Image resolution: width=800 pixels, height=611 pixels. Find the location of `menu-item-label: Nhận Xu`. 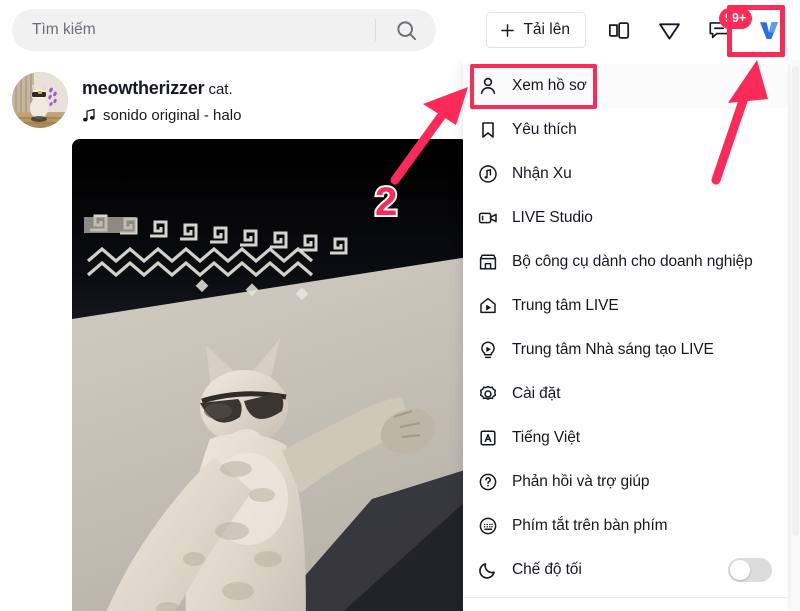

menu-item-label: Nhận Xu is located at coordinates (542, 173).